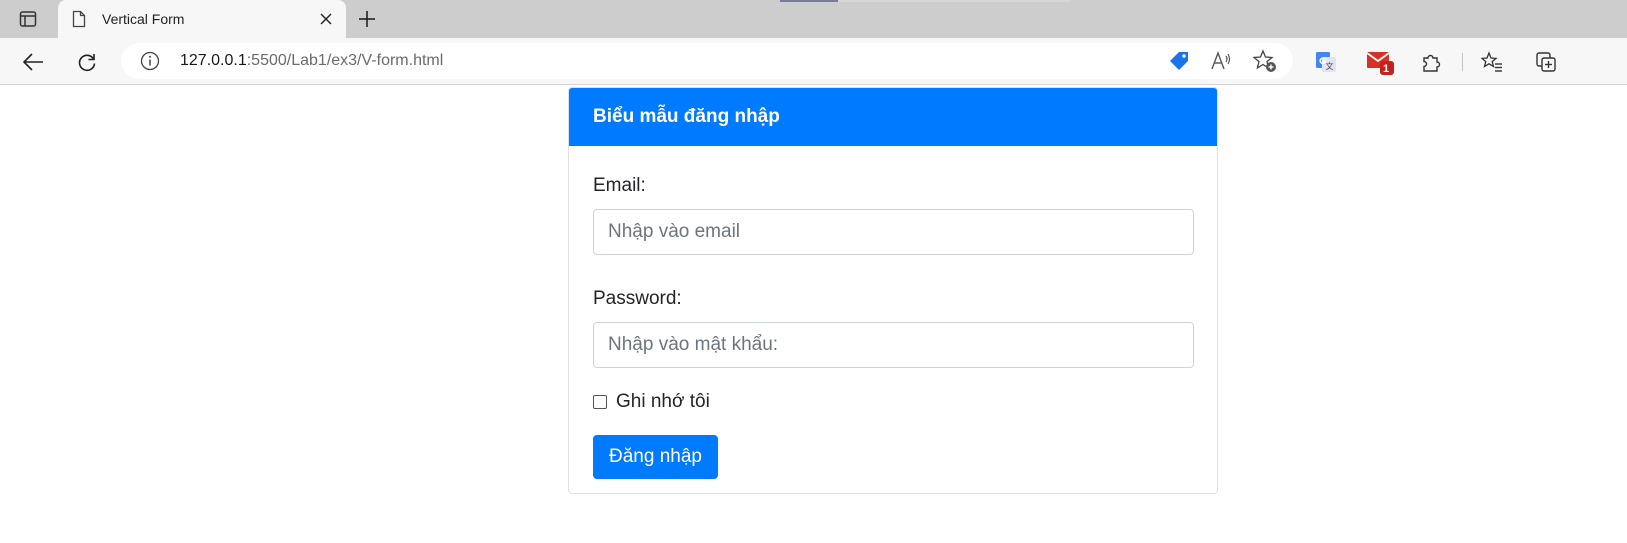 The width and height of the screenshot is (1627, 543). I want to click on read-aloud-button, so click(1221, 61).